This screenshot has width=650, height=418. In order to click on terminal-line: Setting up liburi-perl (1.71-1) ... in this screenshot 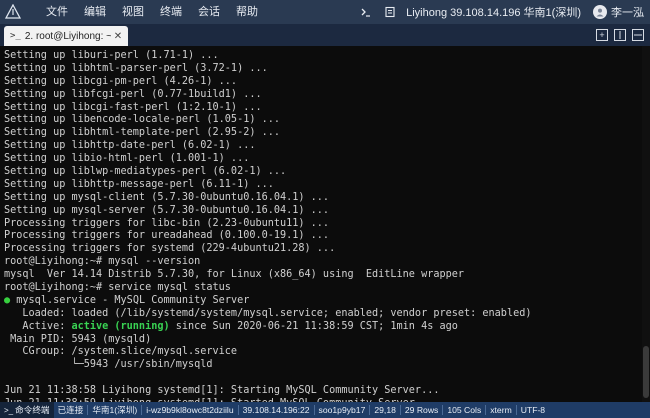, I will do `click(323, 56)`.